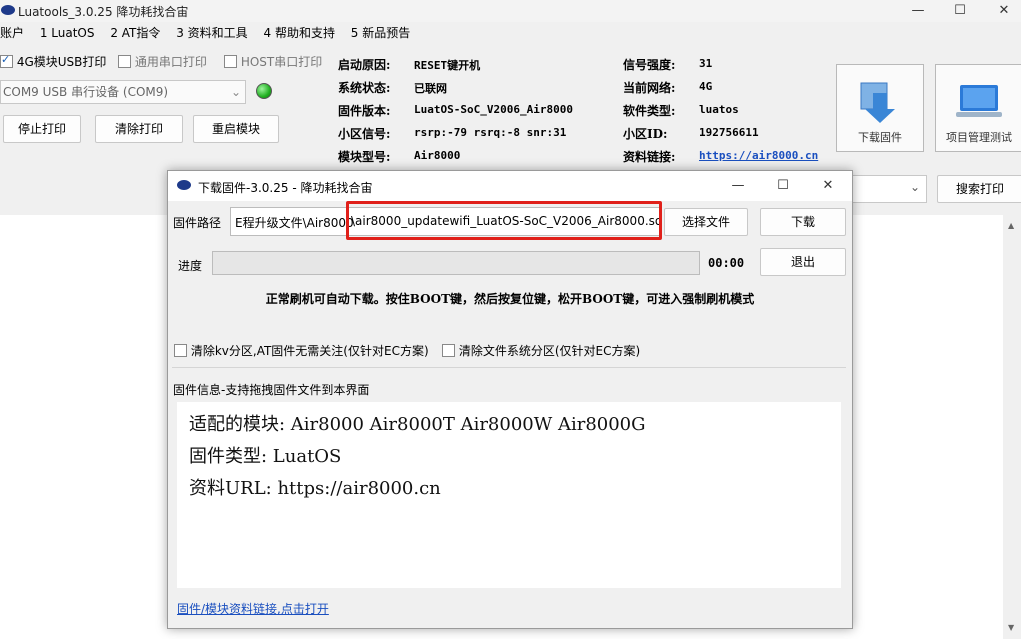 This screenshot has width=1021, height=639. I want to click on app-logo-icon, so click(8, 10).